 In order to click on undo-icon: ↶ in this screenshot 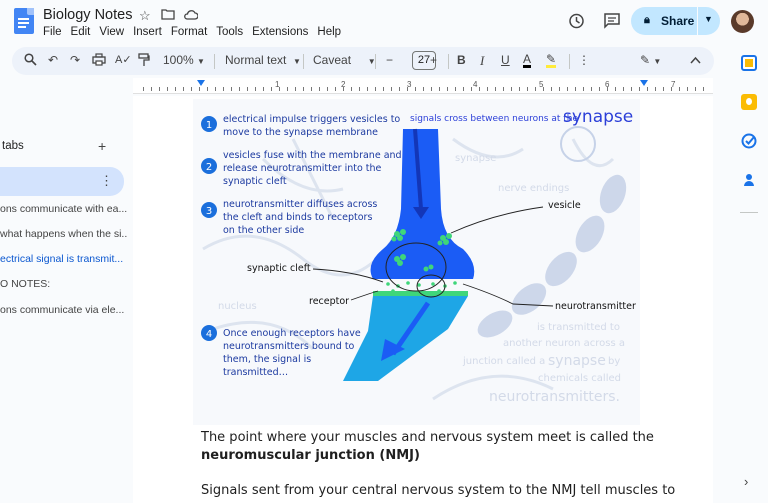, I will do `click(53, 60)`.